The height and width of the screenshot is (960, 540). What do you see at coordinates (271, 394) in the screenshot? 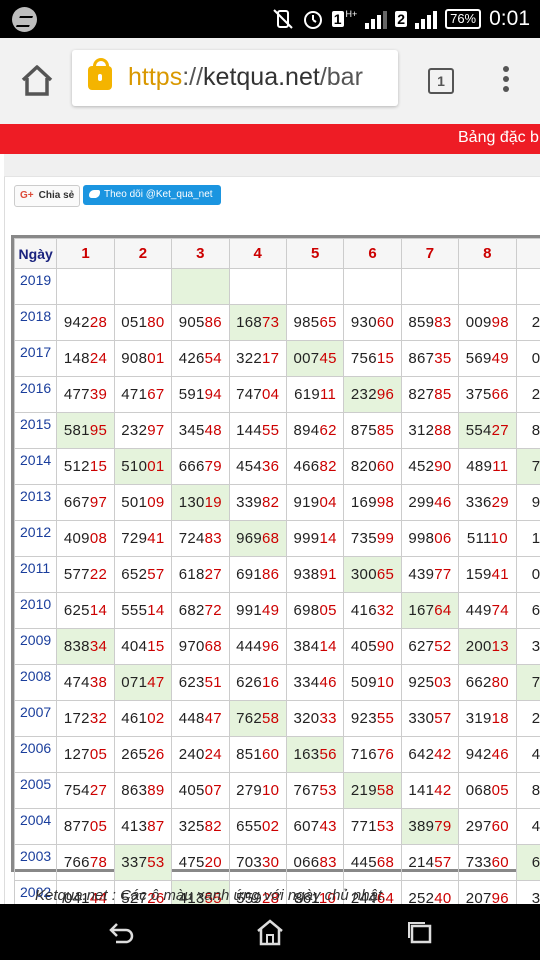
I see `result-last-two-digits: 04` at bounding box center [271, 394].